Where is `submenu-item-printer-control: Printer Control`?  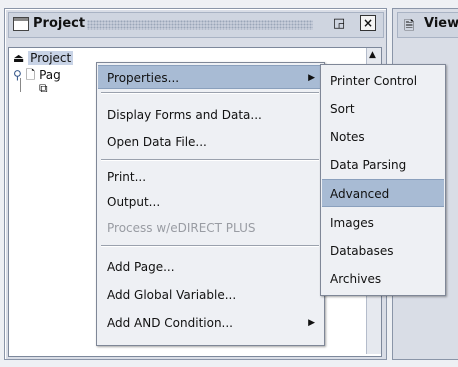 submenu-item-printer-control: Printer Control is located at coordinates (383, 81).